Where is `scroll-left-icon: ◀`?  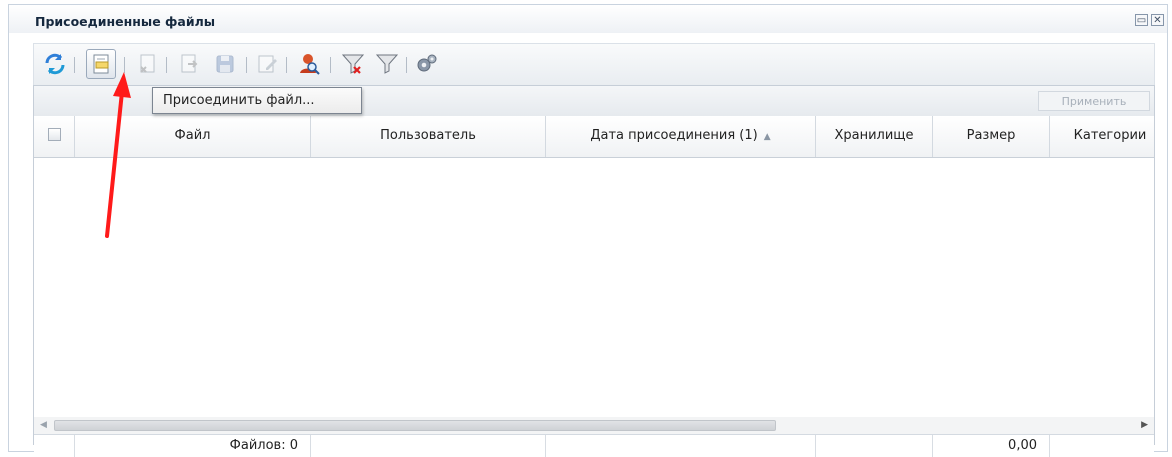 scroll-left-icon: ◀ is located at coordinates (43, 425).